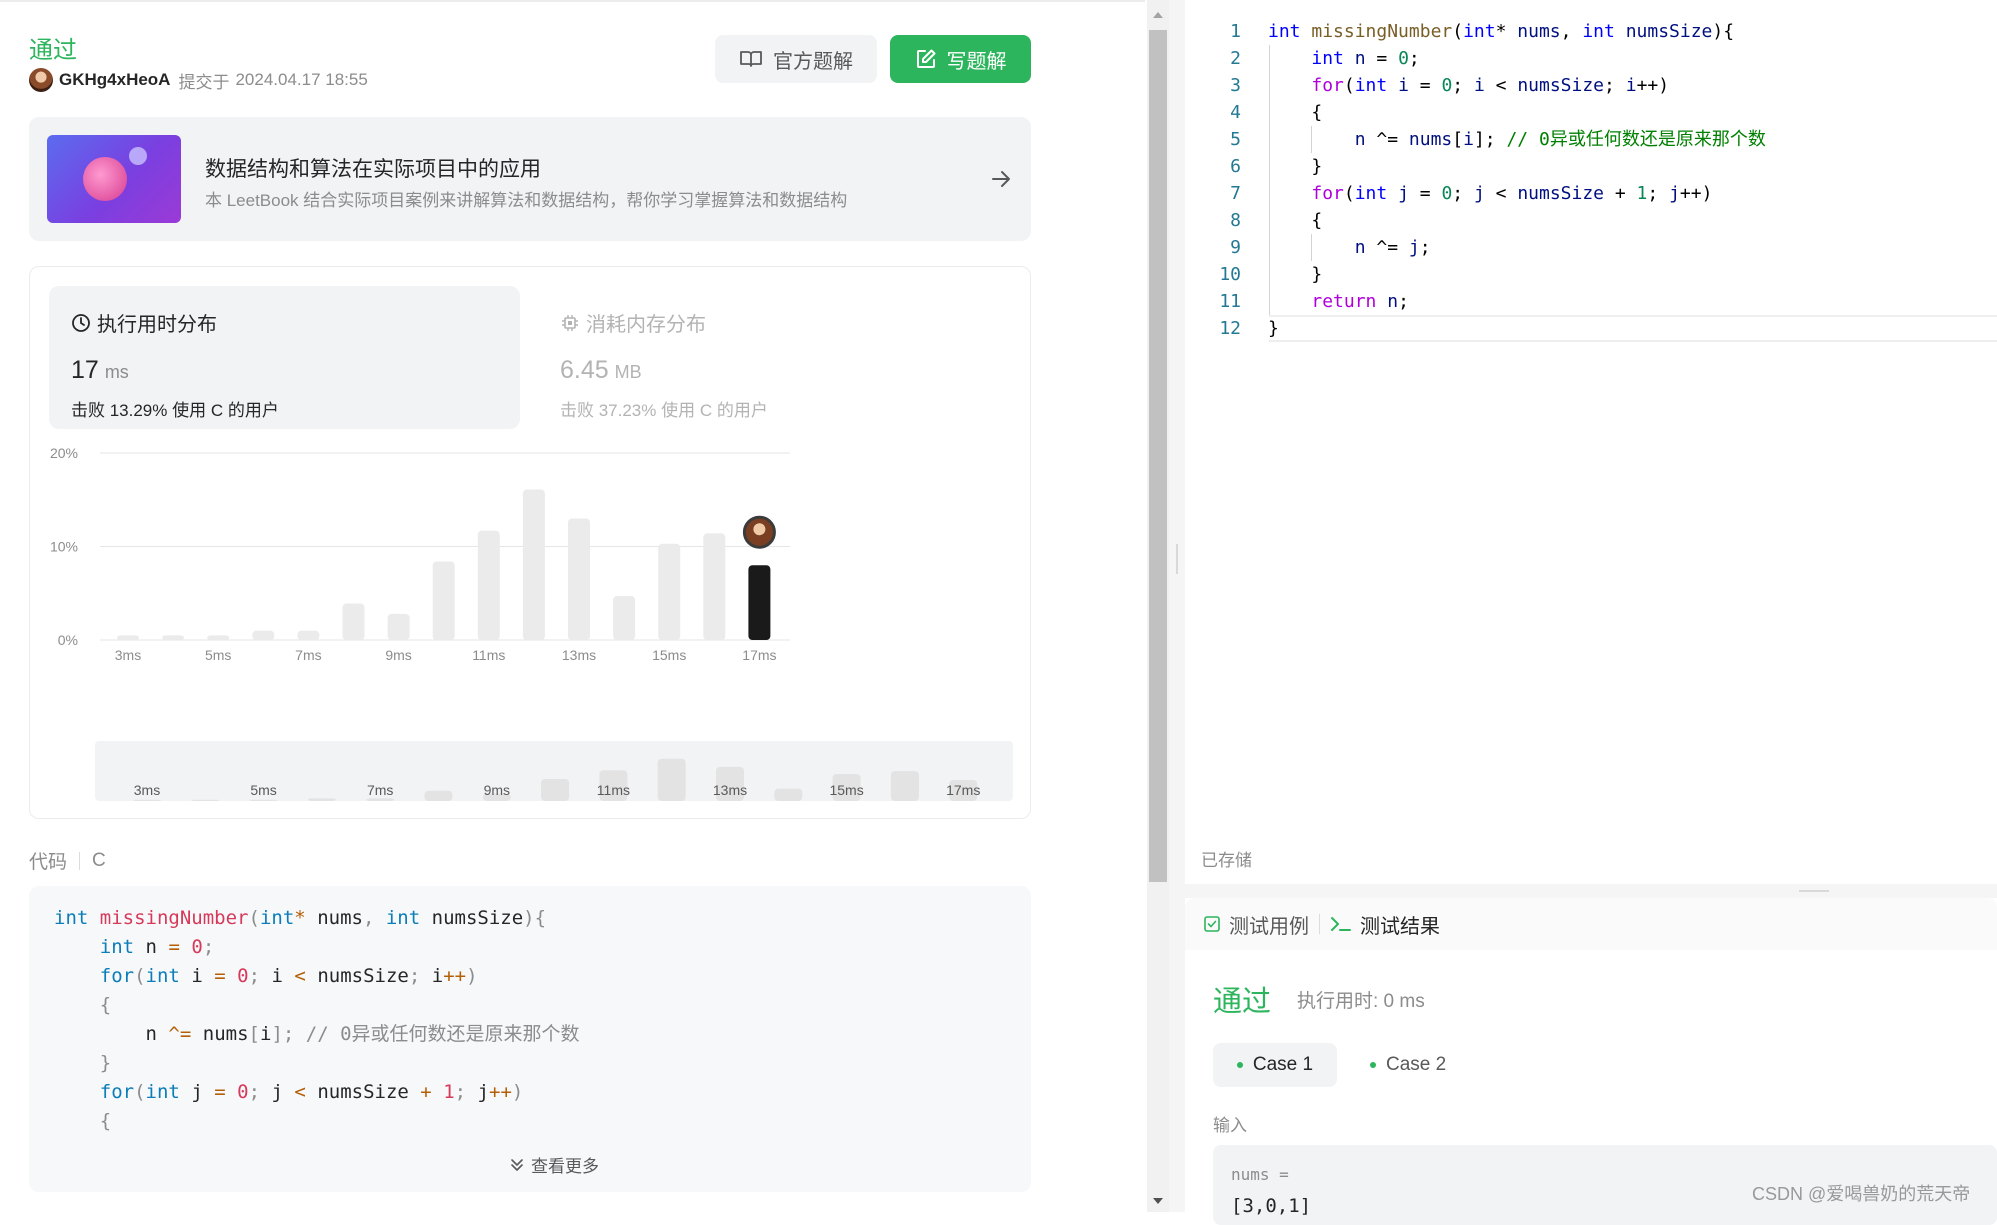 Image resolution: width=1997 pixels, height=1225 pixels. What do you see at coordinates (64, 453) in the screenshot?
I see `y-tick-label: 20%` at bounding box center [64, 453].